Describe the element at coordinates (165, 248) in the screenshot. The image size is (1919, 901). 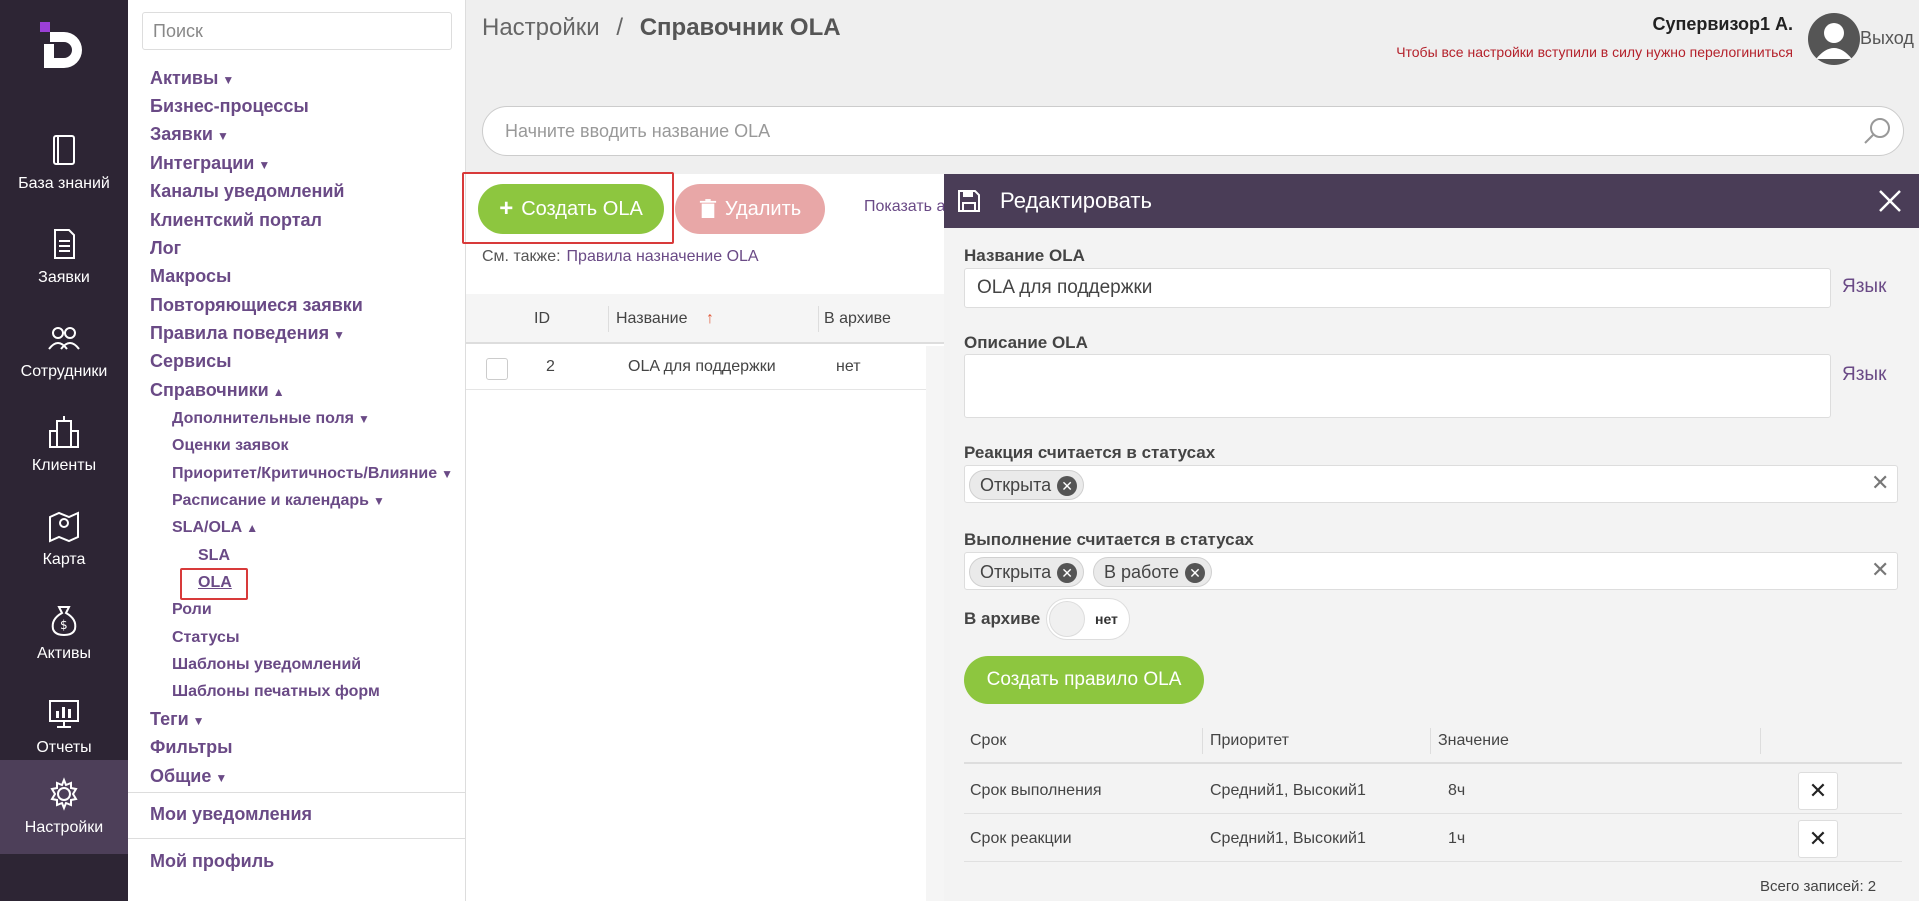
I see `sidebar-item-log: Лог` at that location.